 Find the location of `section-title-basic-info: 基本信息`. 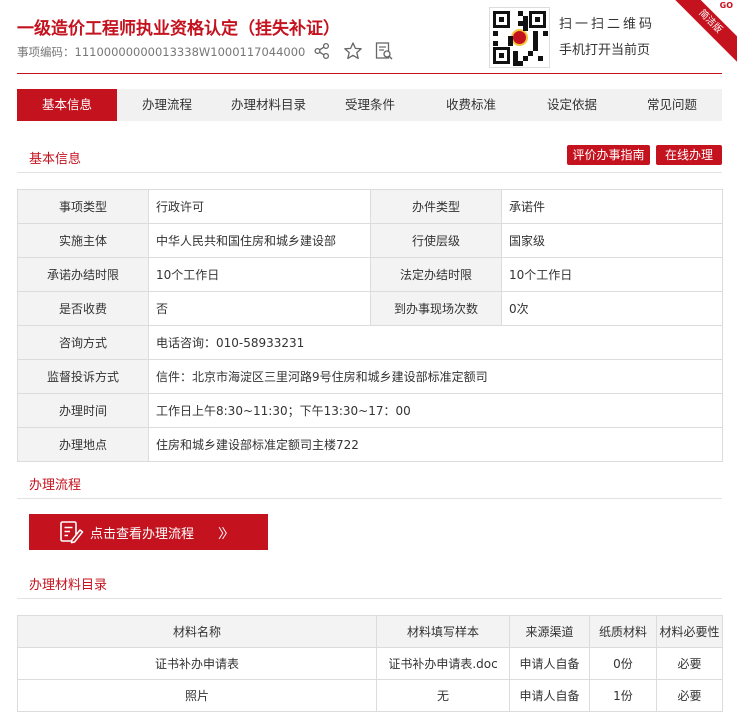

section-title-basic-info: 基本信息 is located at coordinates (55, 159).